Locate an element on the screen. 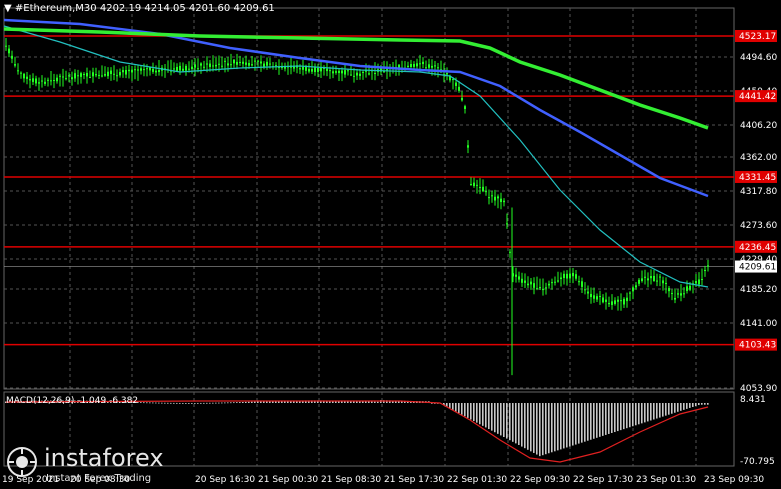 Image resolution: width=781 pixels, height=489 pixels. level-price-label: 4441.42 is located at coordinates (757, 97).